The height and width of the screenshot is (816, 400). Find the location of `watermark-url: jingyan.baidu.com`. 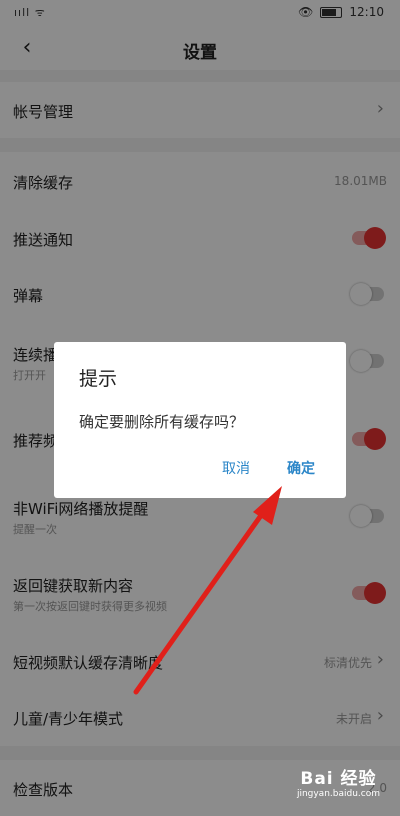

watermark-url: jingyan.baidu.com is located at coordinates (338, 794).